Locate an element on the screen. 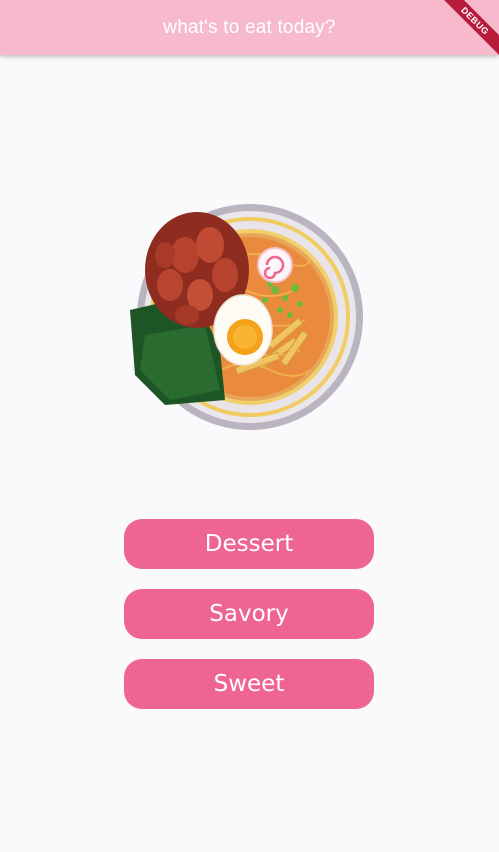 This screenshot has width=499, height=852. debug-banner: DEBUG is located at coordinates (467, 32).